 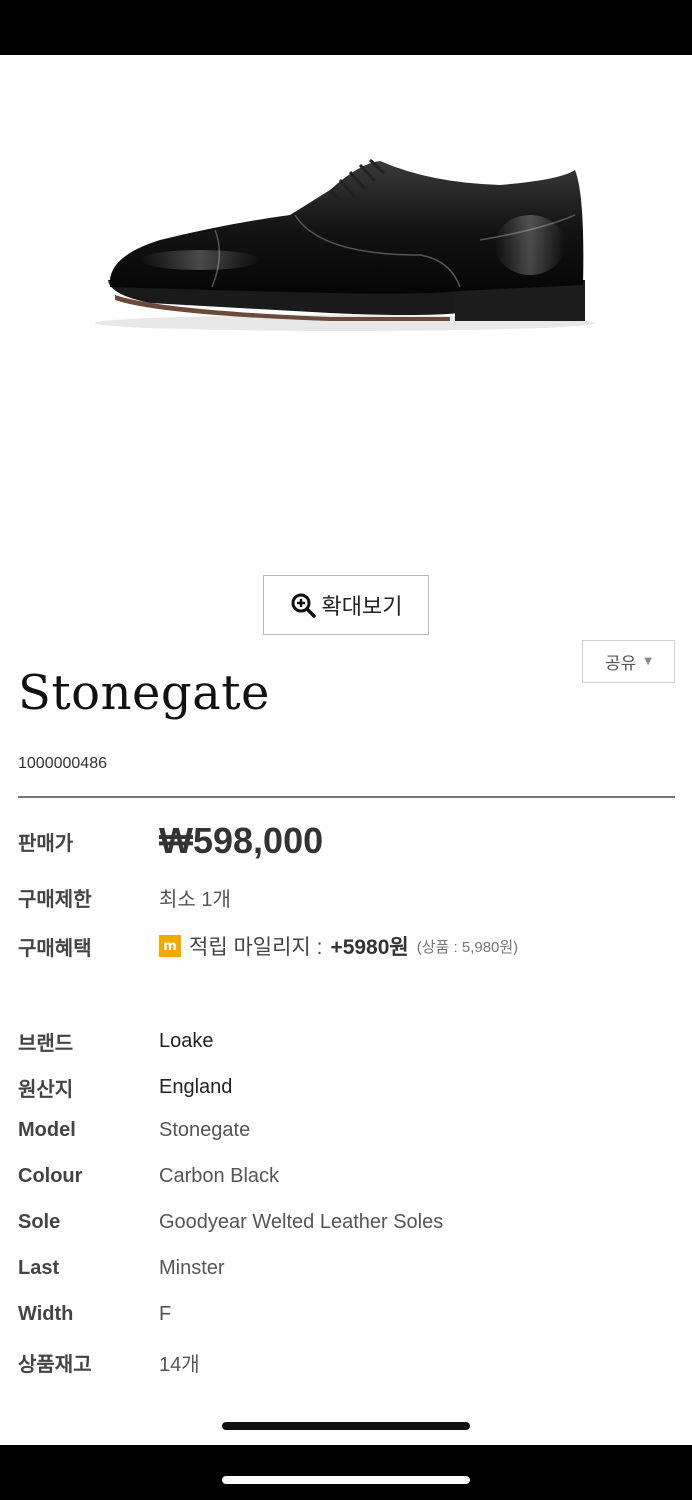 What do you see at coordinates (346, 897) in the screenshot?
I see `limit-row: 구매제한 최소 1개` at bounding box center [346, 897].